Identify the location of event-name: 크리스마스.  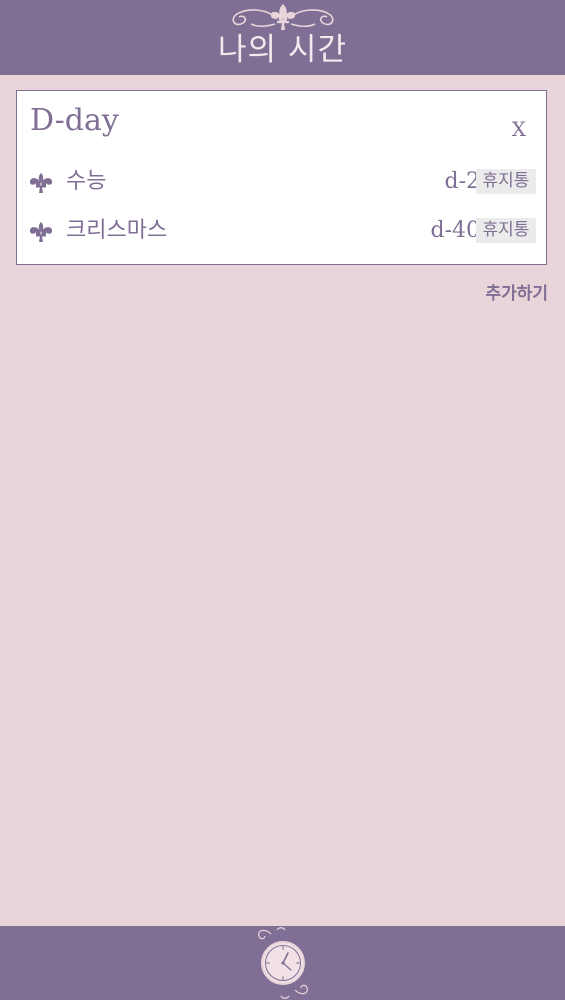
(117, 230).